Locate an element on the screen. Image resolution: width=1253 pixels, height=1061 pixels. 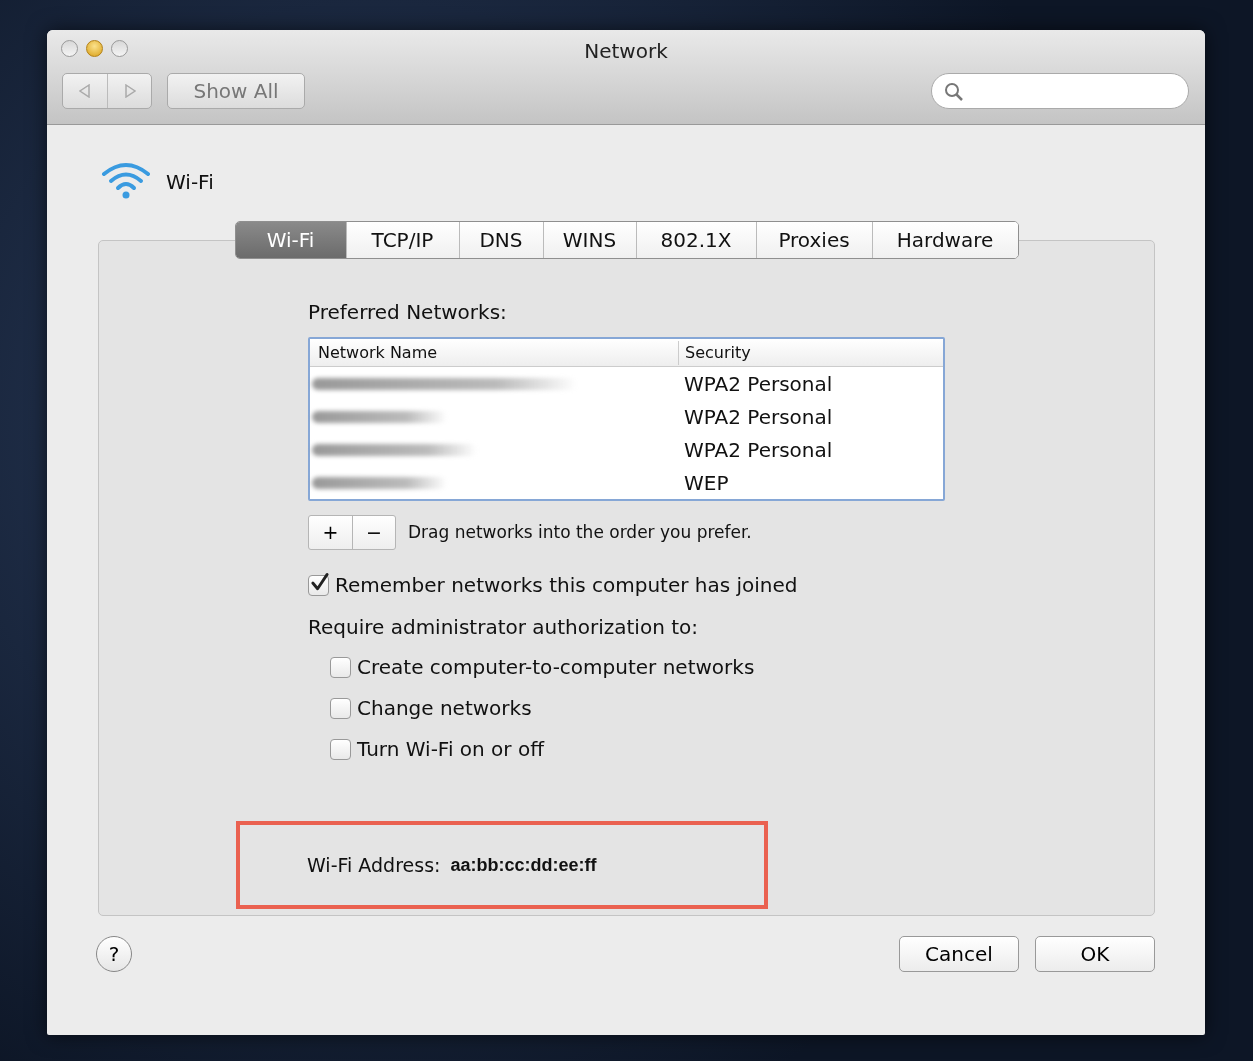
dialog-button: OK is located at coordinates (1095, 954).